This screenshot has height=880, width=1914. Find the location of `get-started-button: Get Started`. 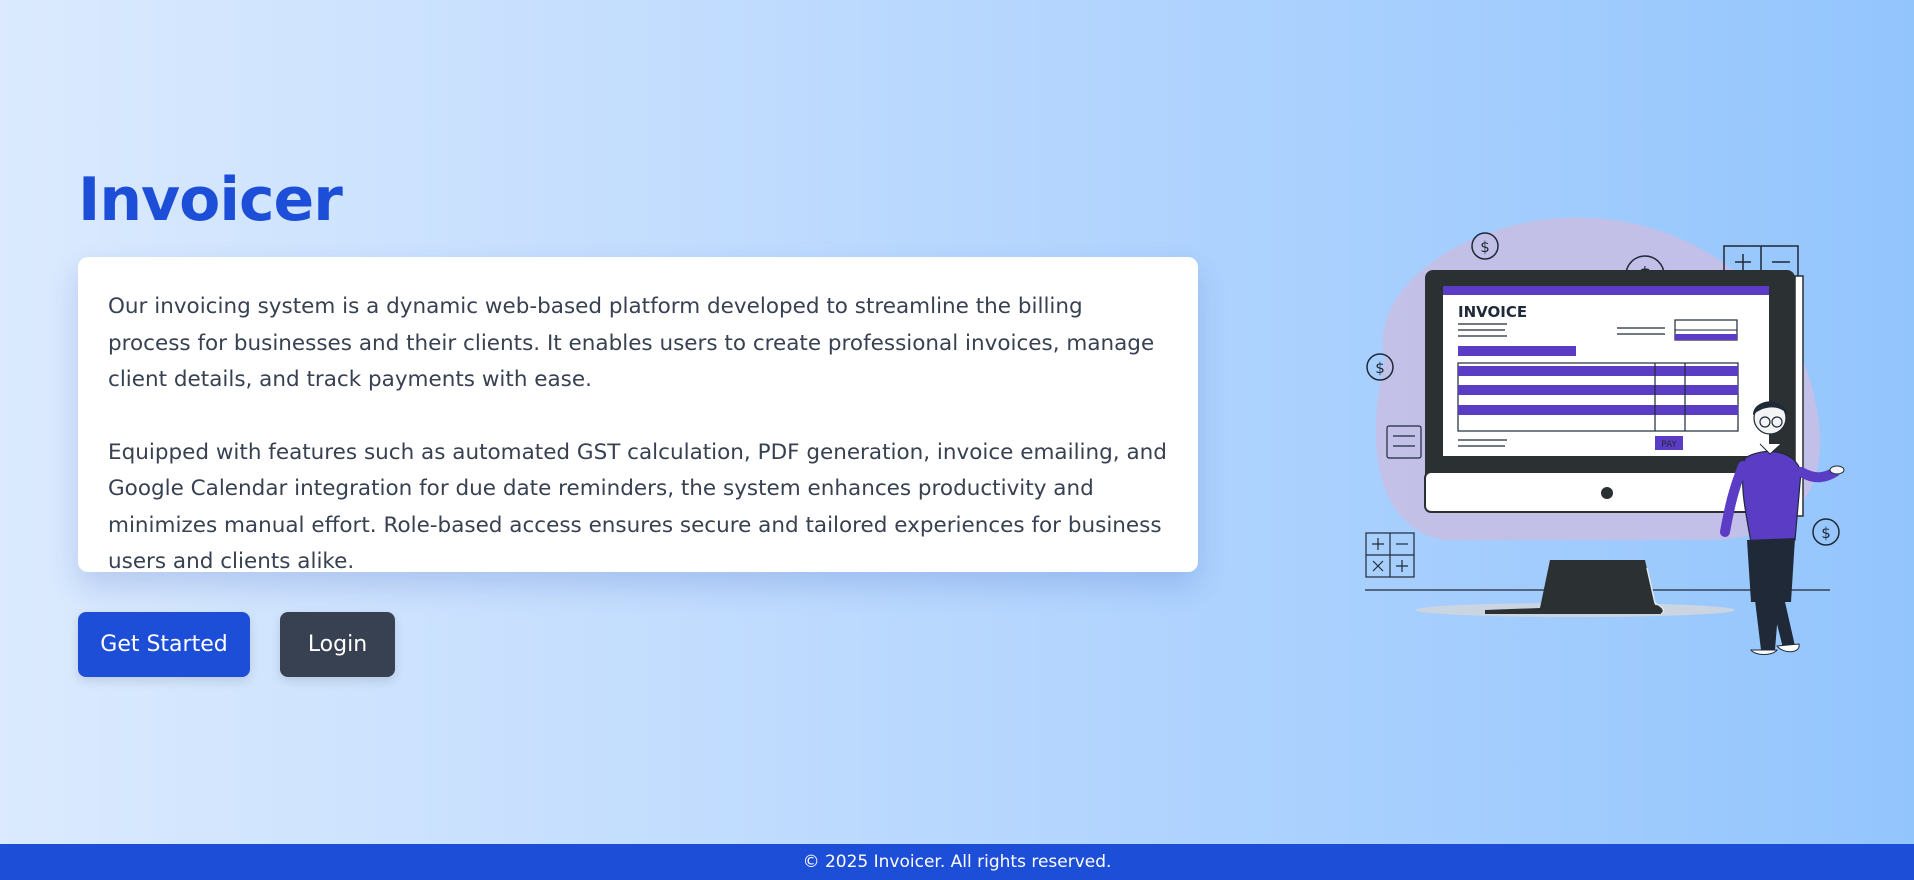

get-started-button: Get Started is located at coordinates (164, 644).